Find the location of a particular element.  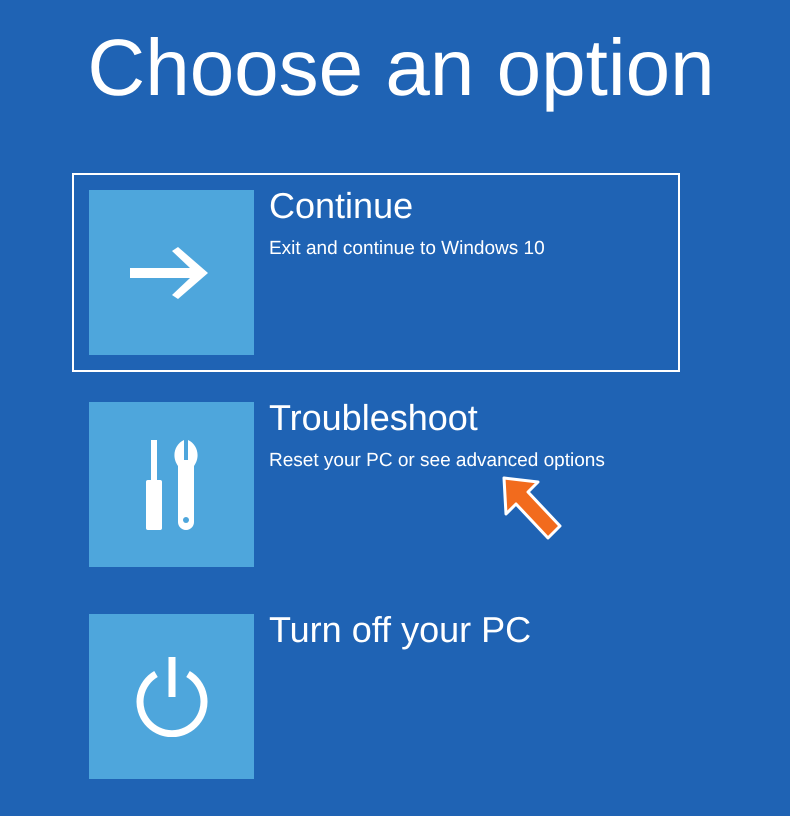

option-title: Troubleshoot is located at coordinates (373, 418).